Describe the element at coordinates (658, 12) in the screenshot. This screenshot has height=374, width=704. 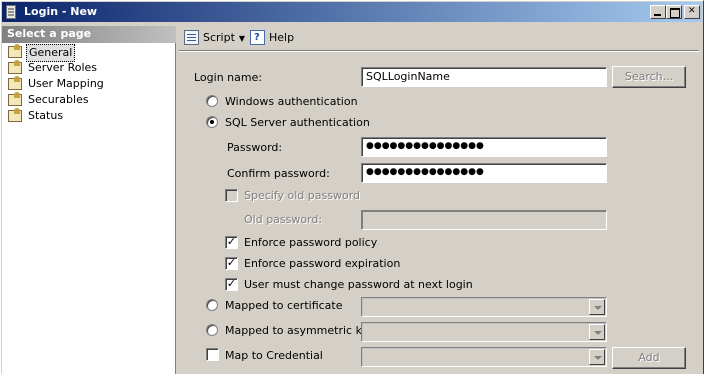
I see `minimize-button` at that location.